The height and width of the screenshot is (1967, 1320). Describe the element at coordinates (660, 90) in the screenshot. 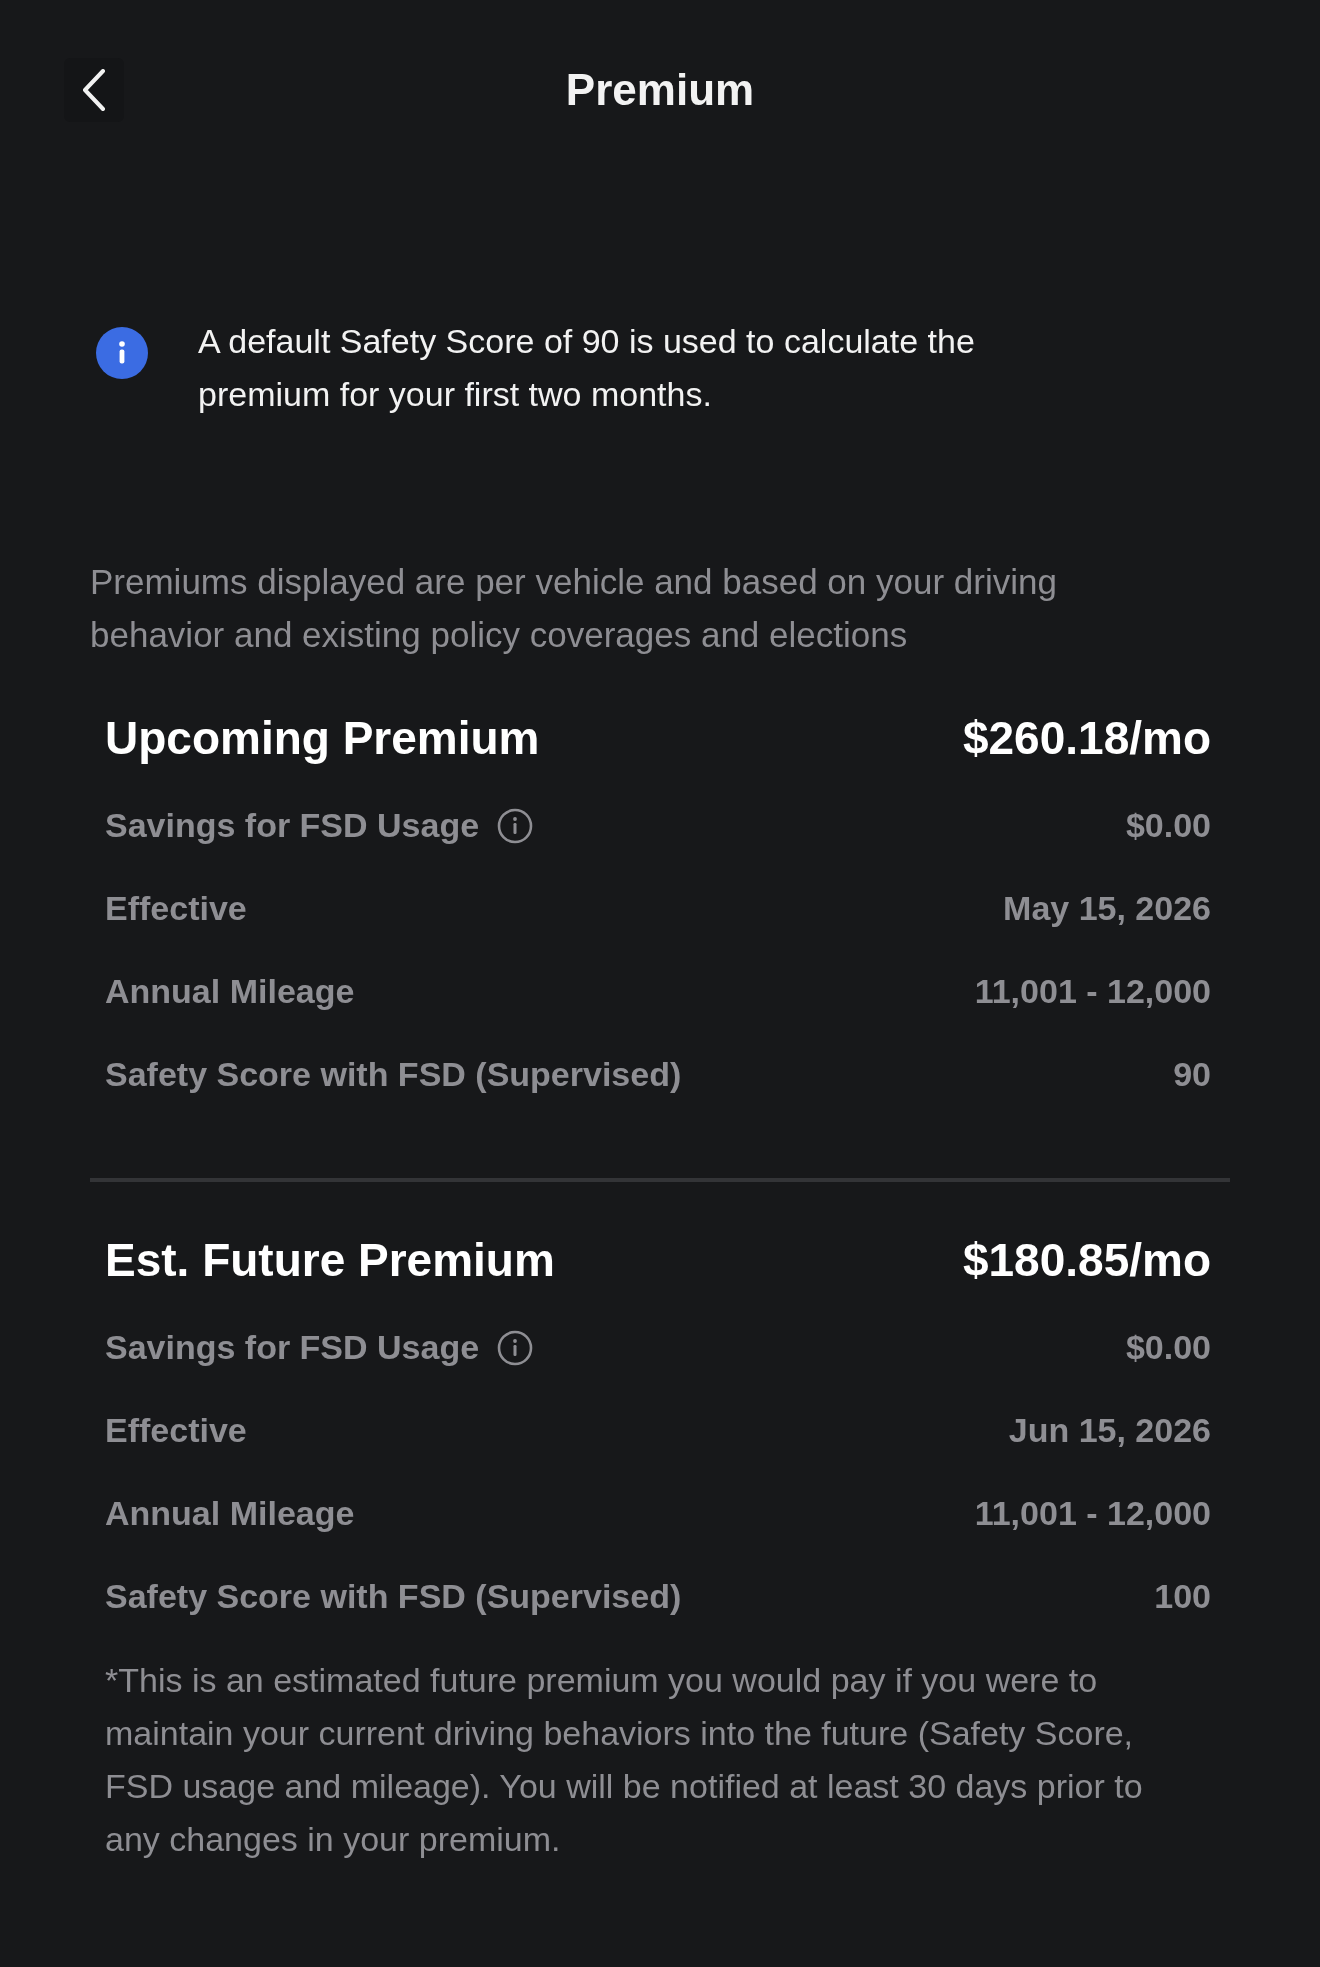

I see `page-title: Premium` at that location.